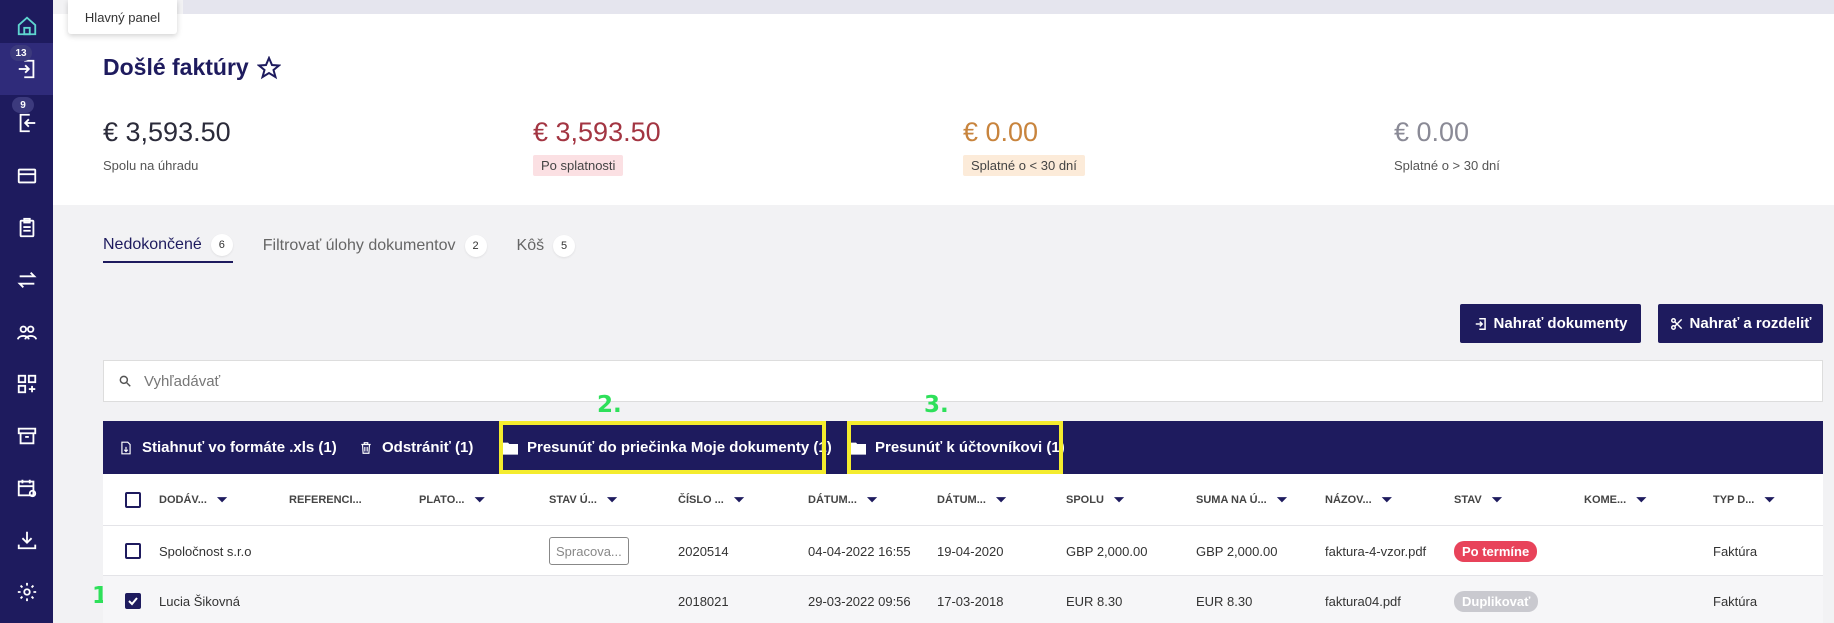 The image size is (1834, 623). What do you see at coordinates (26, 592) in the screenshot?
I see `sidebar-item-settings` at bounding box center [26, 592].